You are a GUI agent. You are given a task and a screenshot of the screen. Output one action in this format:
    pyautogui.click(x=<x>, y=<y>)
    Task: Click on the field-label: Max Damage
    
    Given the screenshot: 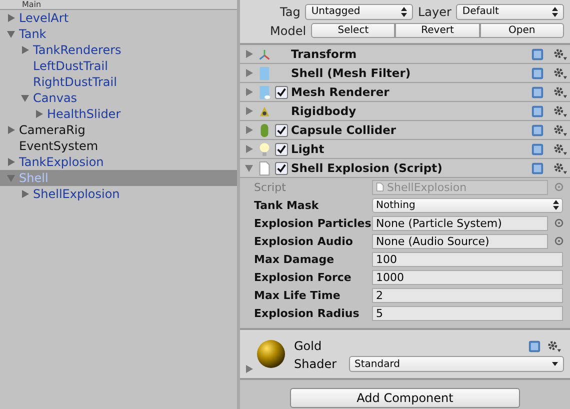 What is the action you would take?
    pyautogui.click(x=295, y=259)
    